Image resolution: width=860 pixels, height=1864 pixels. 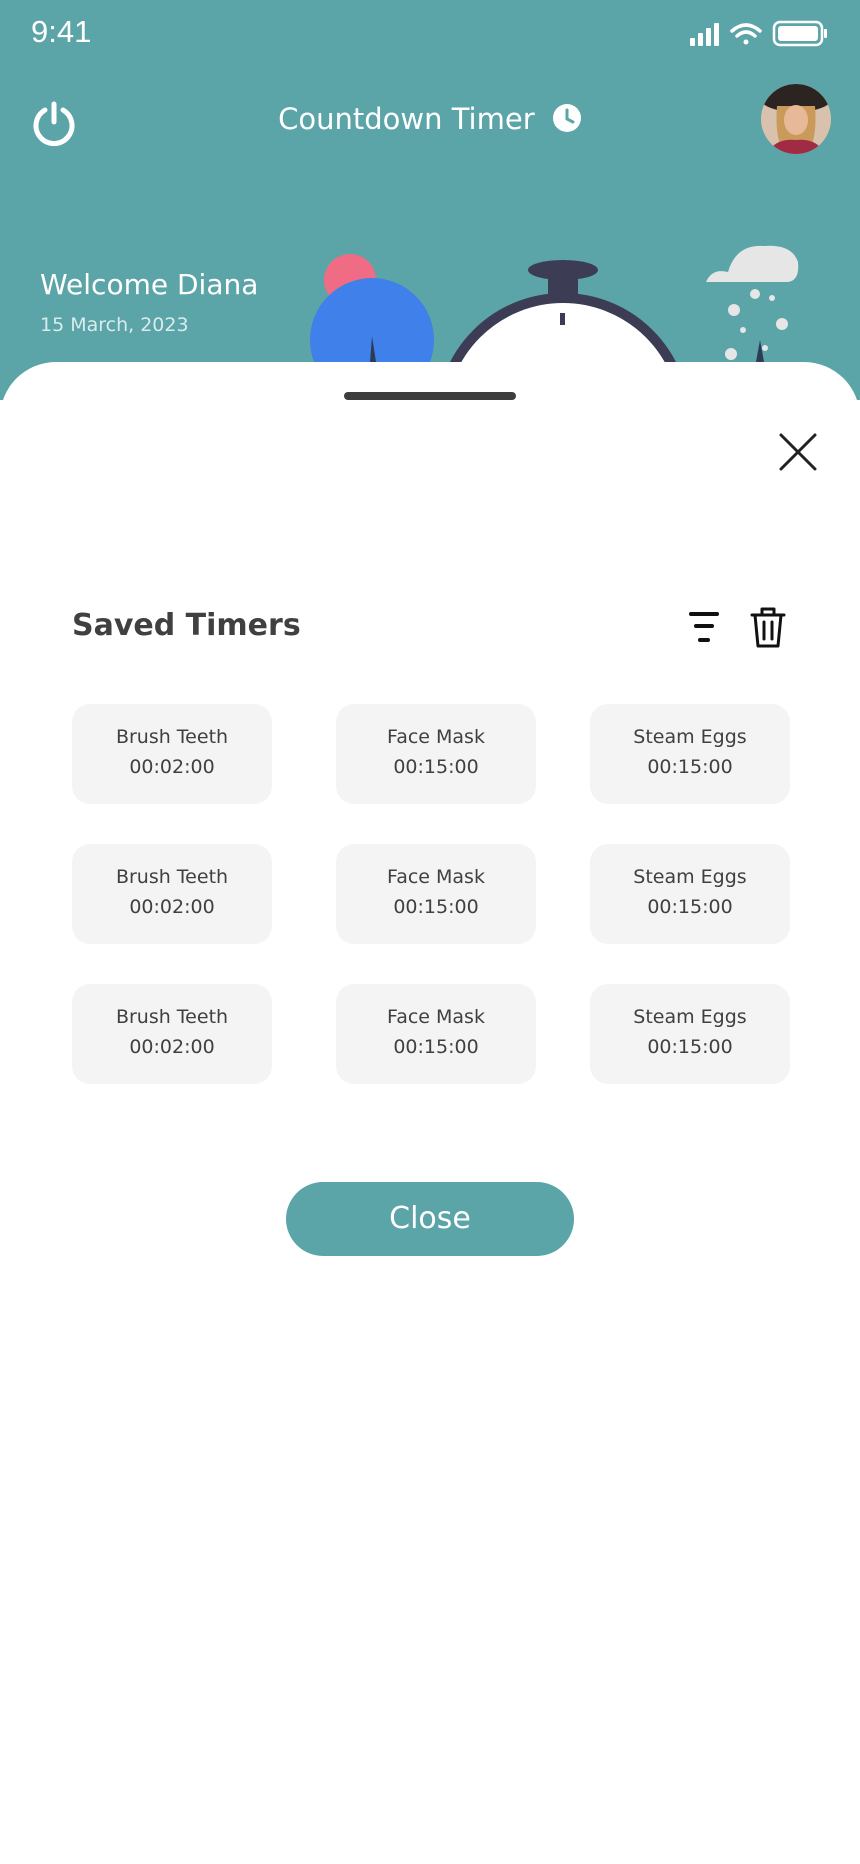 I want to click on signal-icon, so click(x=704, y=34).